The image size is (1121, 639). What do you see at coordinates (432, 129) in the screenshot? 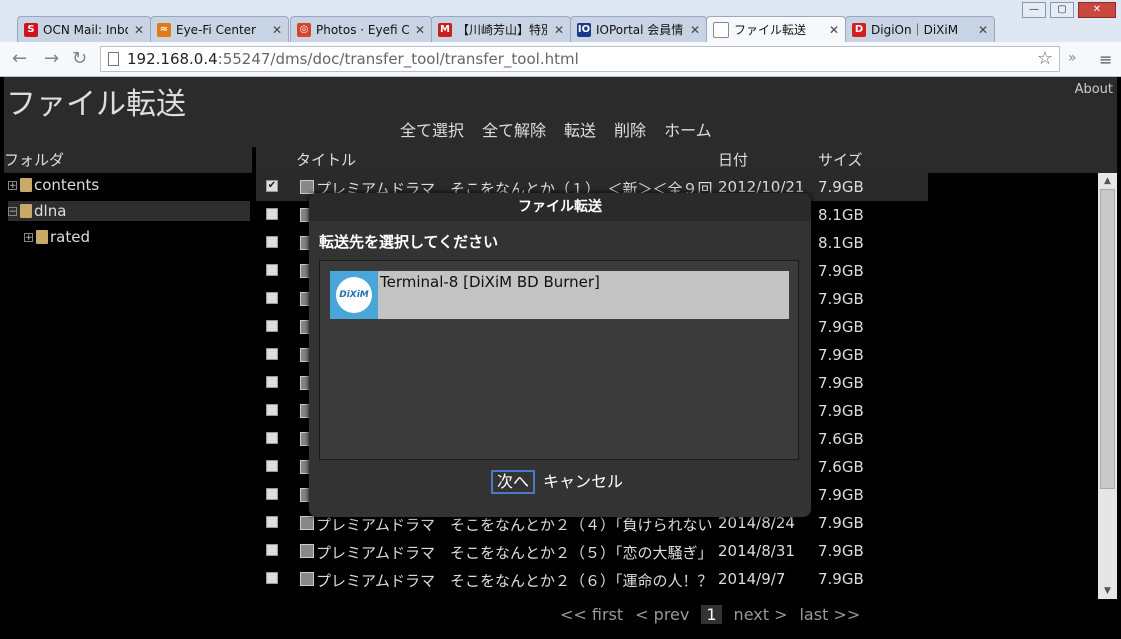
I see `select-all-button: 全て選択` at bounding box center [432, 129].